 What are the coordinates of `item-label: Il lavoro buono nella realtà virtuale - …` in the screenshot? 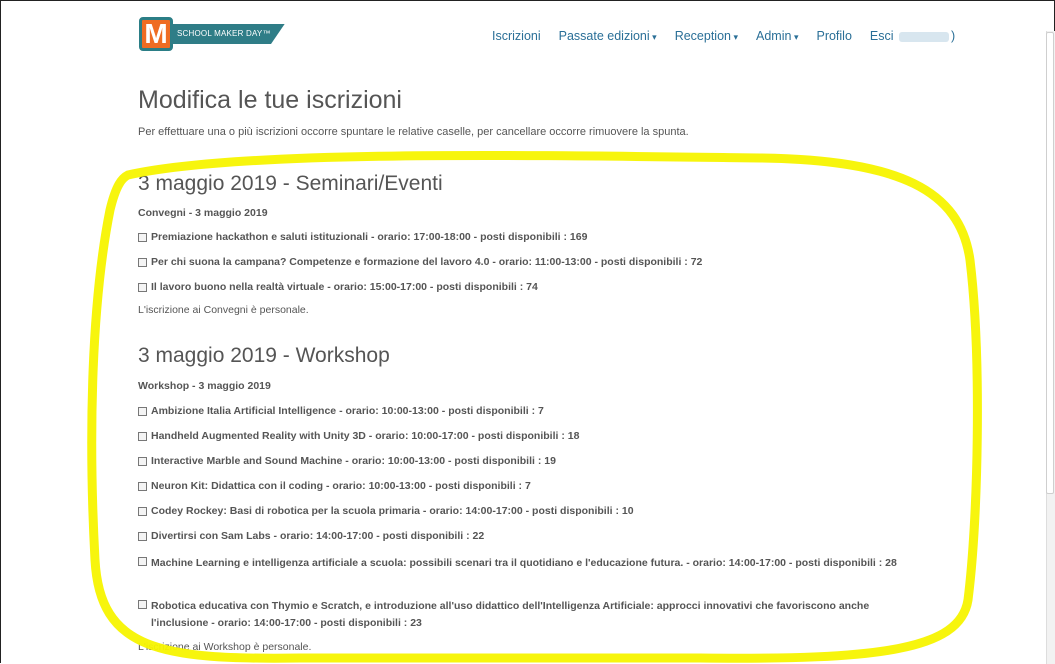 It's located at (344, 287).